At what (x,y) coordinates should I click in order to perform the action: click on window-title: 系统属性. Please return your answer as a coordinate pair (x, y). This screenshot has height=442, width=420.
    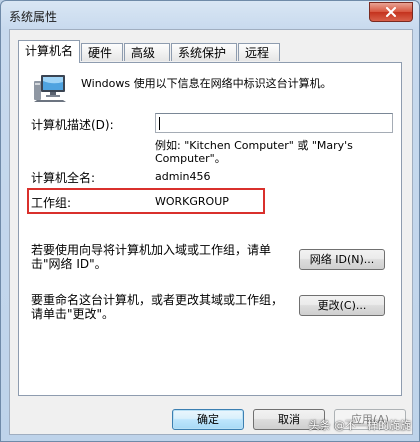
    Looking at the image, I should click on (33, 17).